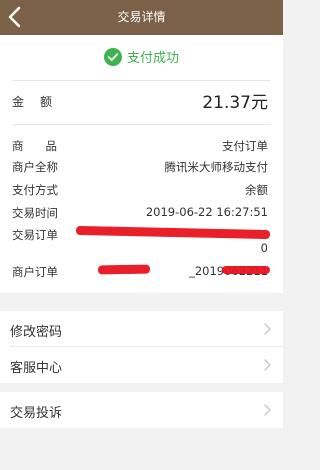  What do you see at coordinates (35, 272) in the screenshot?
I see `merchant-order-label: 商户订单` at bounding box center [35, 272].